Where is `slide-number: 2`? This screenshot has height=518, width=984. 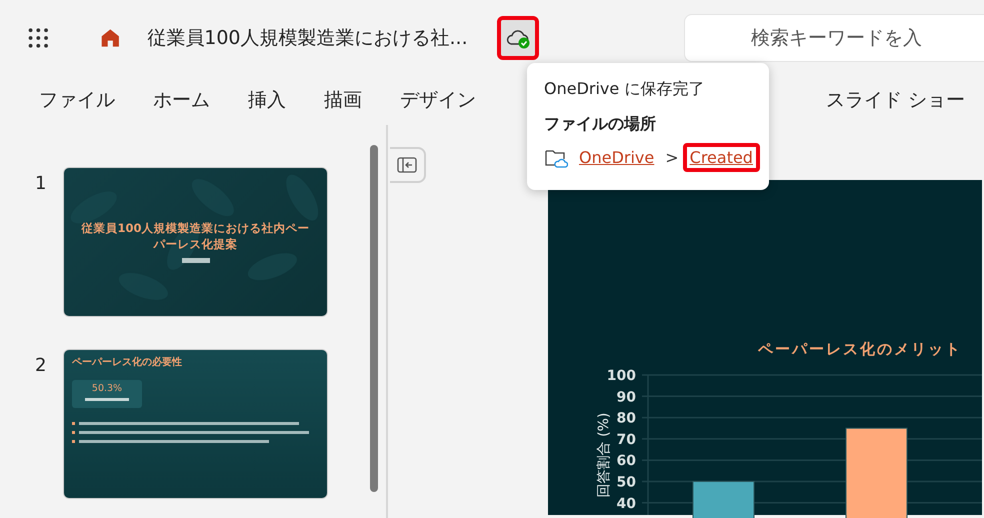
slide-number: 2 is located at coordinates (41, 366).